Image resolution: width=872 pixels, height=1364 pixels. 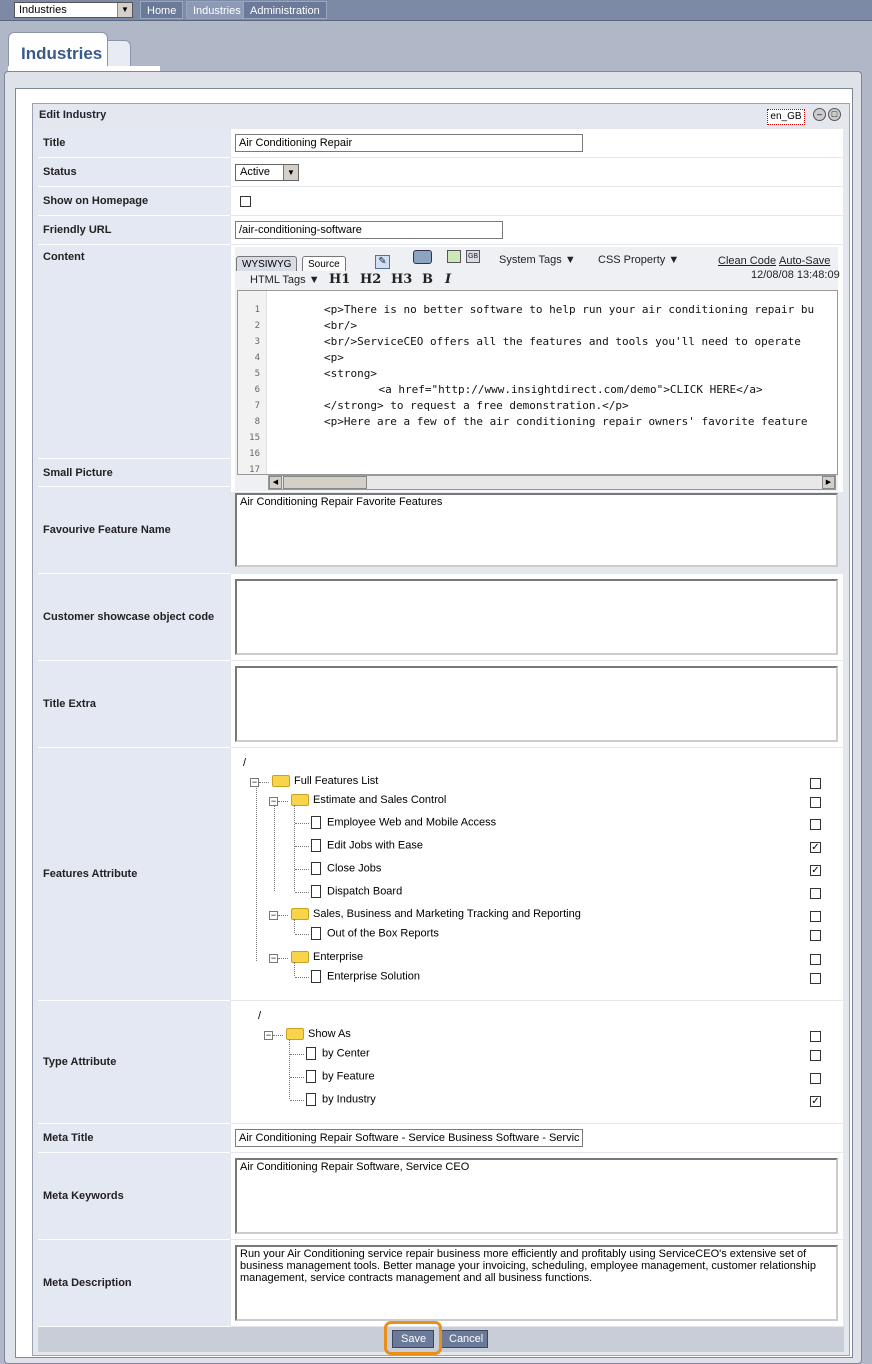 I want to click on chevron-down-icon: ▼, so click(x=314, y=280).